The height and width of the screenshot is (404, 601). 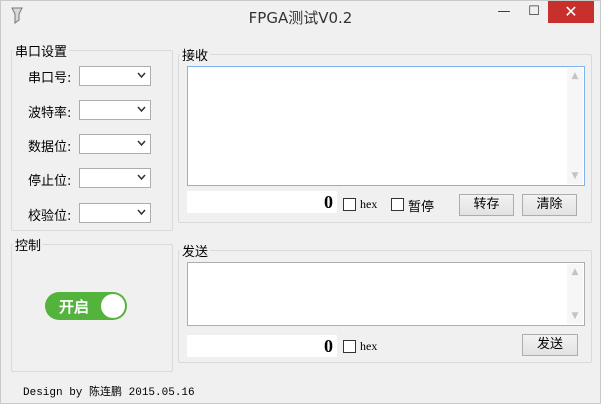 What do you see at coordinates (262, 202) in the screenshot?
I see `receive-byte-count: 0` at bounding box center [262, 202].